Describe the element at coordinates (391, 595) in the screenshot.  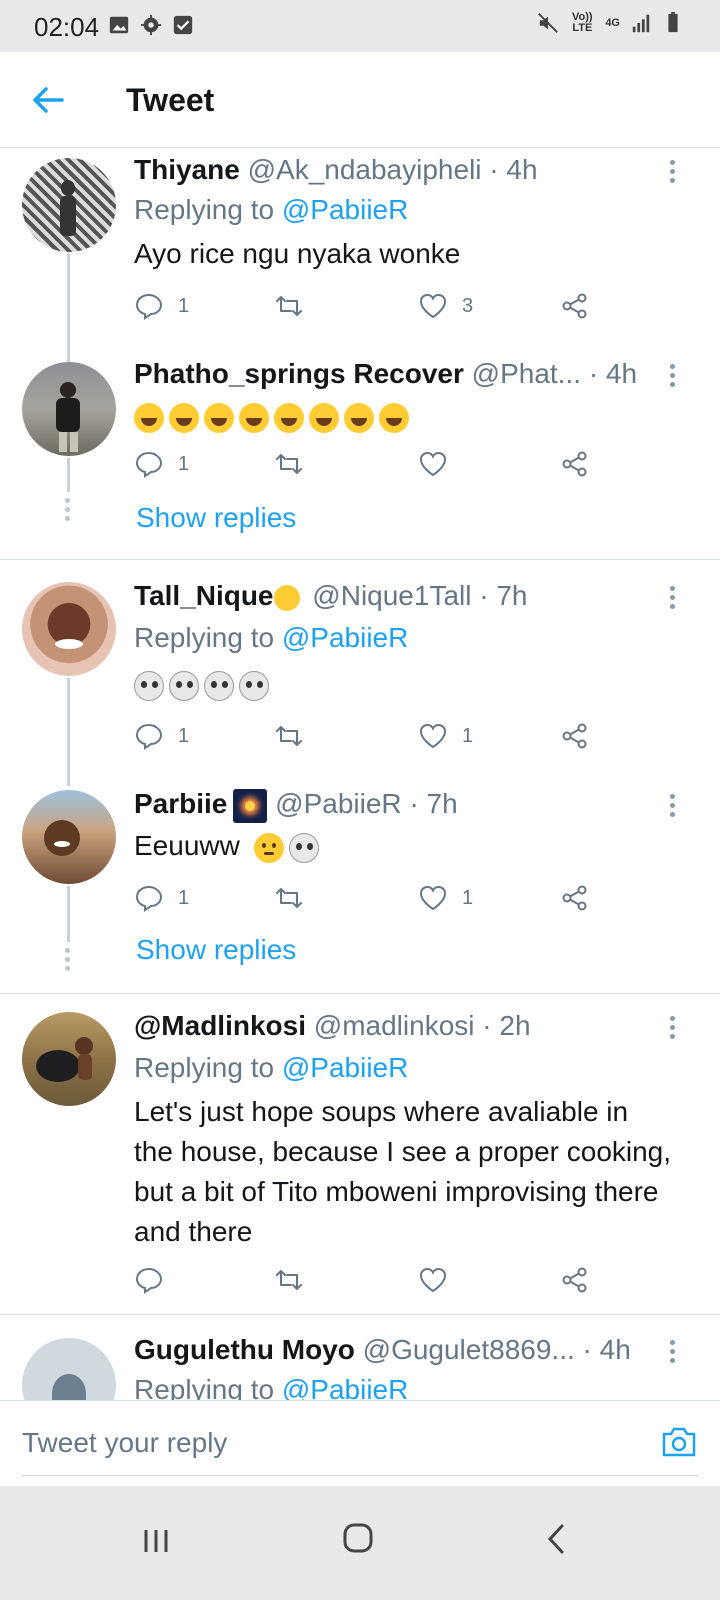
I see `user-handle: @Nique1Tall` at that location.